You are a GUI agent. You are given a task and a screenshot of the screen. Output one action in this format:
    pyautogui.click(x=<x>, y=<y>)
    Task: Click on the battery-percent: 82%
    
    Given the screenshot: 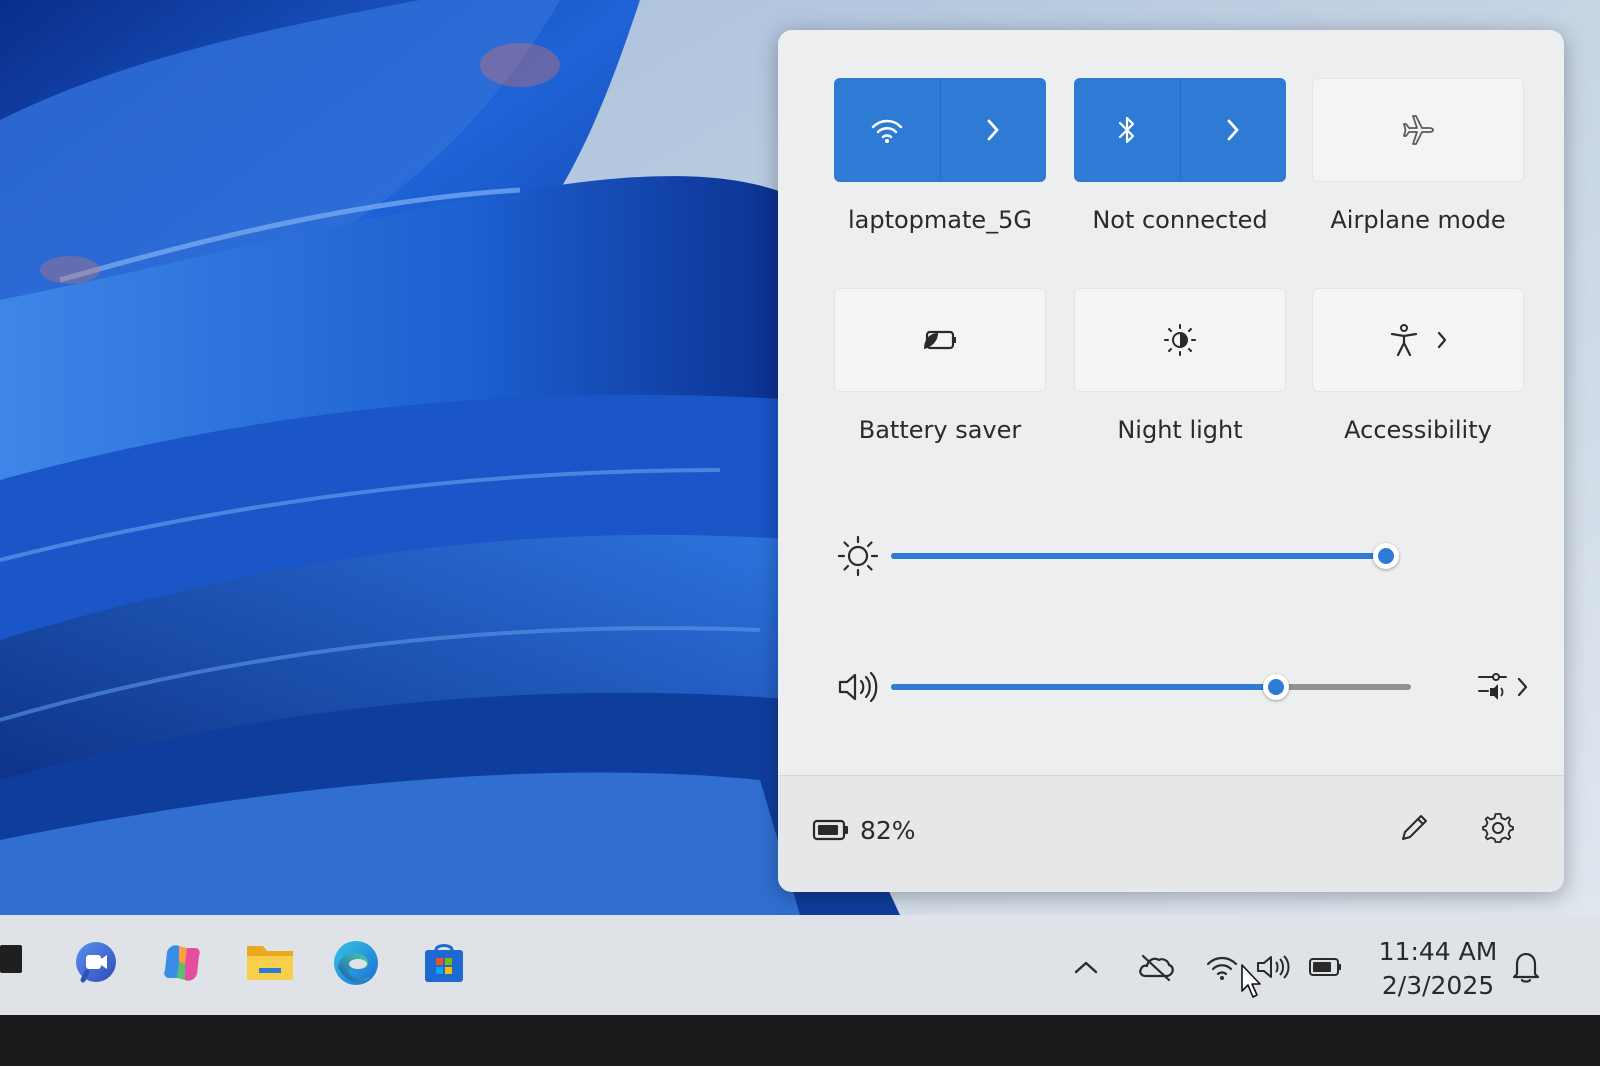 What is the action you would take?
    pyautogui.click(x=888, y=830)
    